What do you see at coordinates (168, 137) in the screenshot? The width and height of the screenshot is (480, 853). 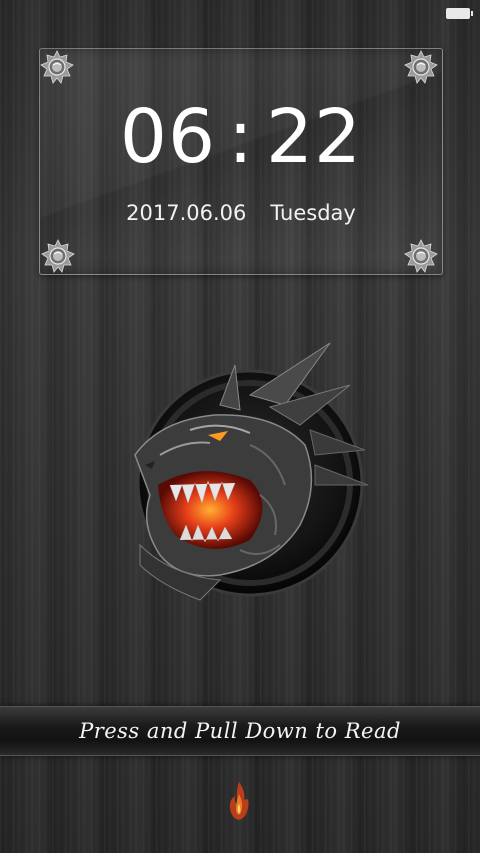 I see `clock-hours: 06` at bounding box center [168, 137].